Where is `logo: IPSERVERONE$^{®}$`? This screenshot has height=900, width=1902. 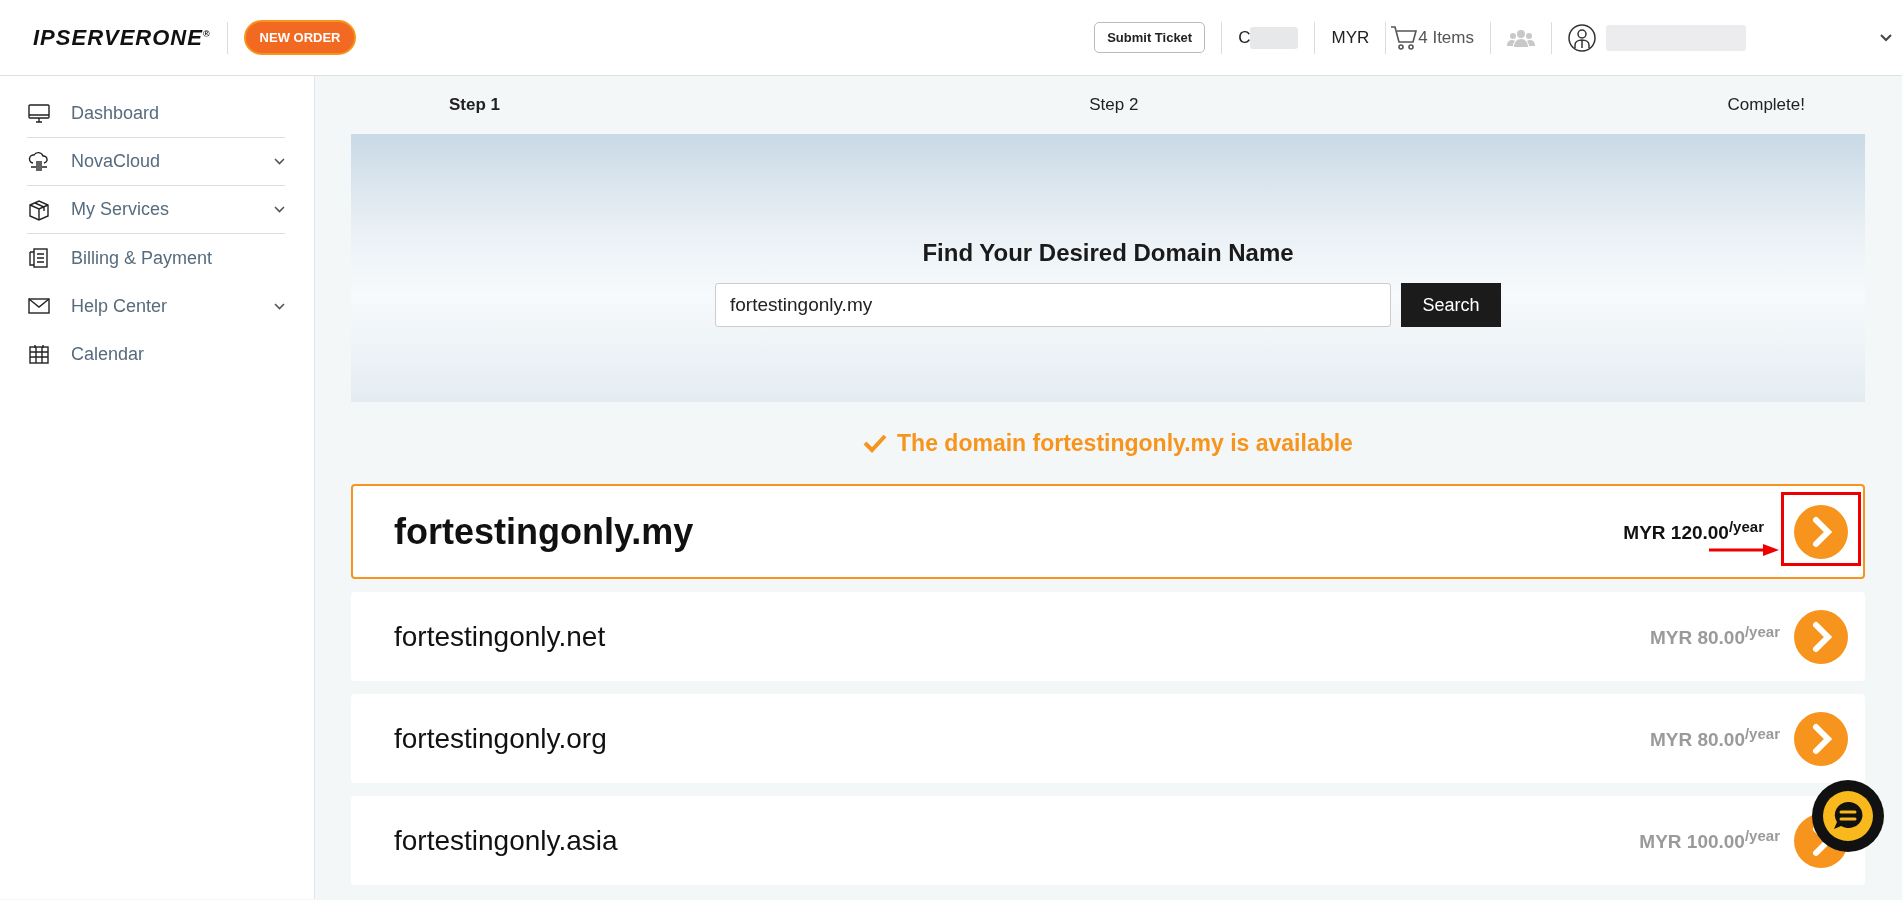 logo: IPSERVERONE$^{®}$ is located at coordinates (122, 37).